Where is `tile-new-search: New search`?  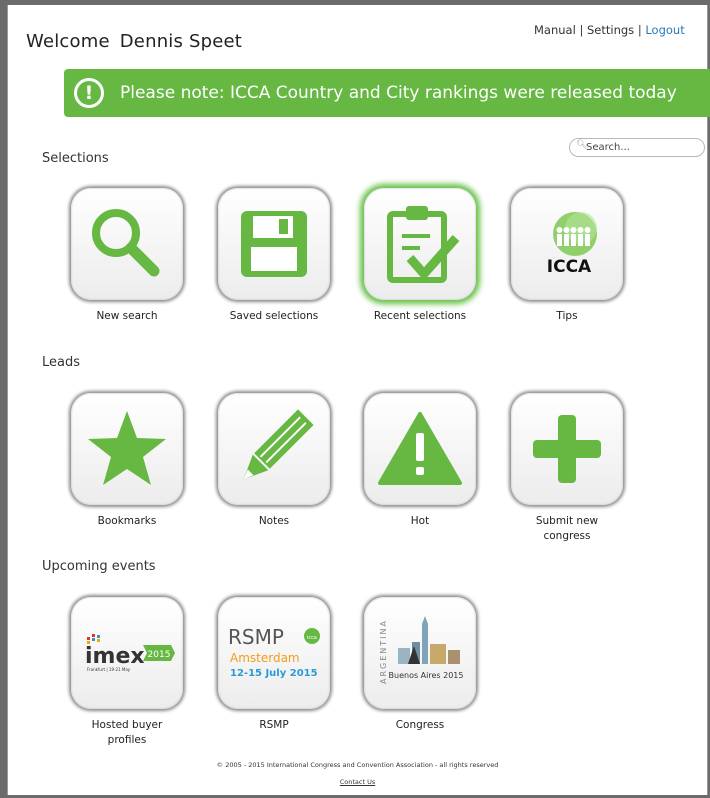 tile-new-search: New search is located at coordinates (127, 256).